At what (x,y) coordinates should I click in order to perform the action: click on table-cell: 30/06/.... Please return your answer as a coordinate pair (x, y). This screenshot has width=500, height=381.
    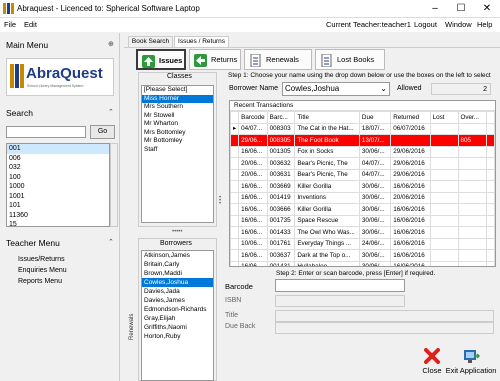
    Looking at the image, I should click on (375, 255).